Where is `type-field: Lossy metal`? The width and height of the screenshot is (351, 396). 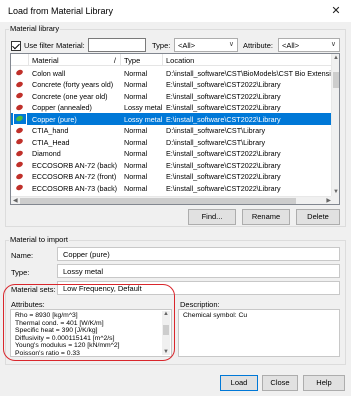 type-field: Lossy metal is located at coordinates (198, 271).